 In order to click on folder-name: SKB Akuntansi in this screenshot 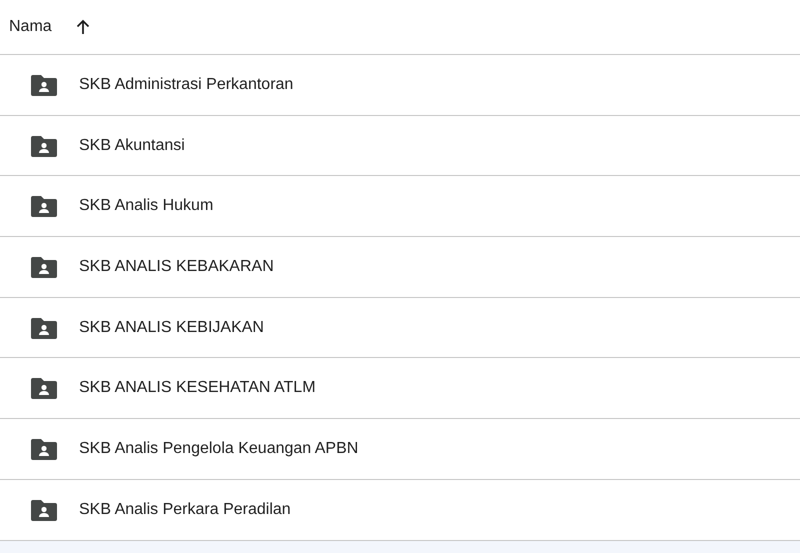, I will do `click(132, 145)`.